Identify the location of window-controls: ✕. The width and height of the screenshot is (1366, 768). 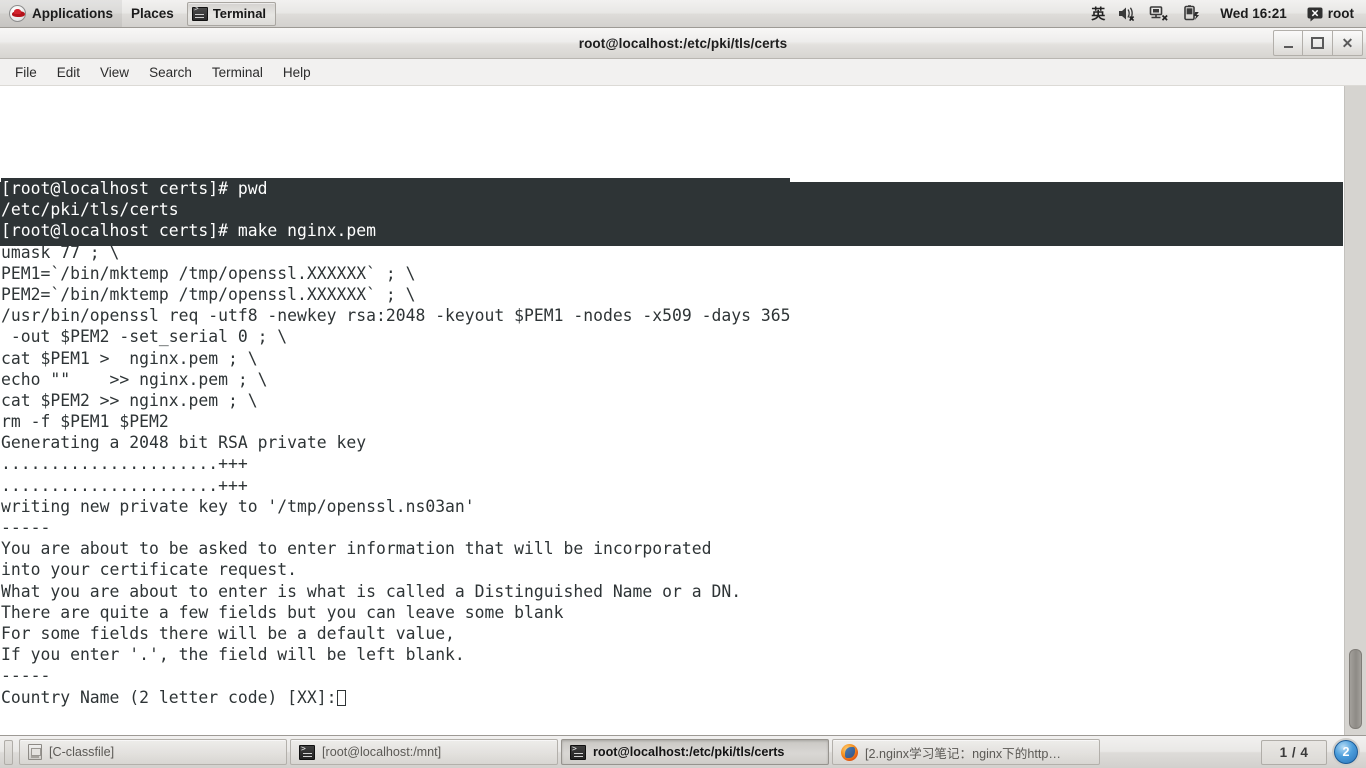
(1318, 43).